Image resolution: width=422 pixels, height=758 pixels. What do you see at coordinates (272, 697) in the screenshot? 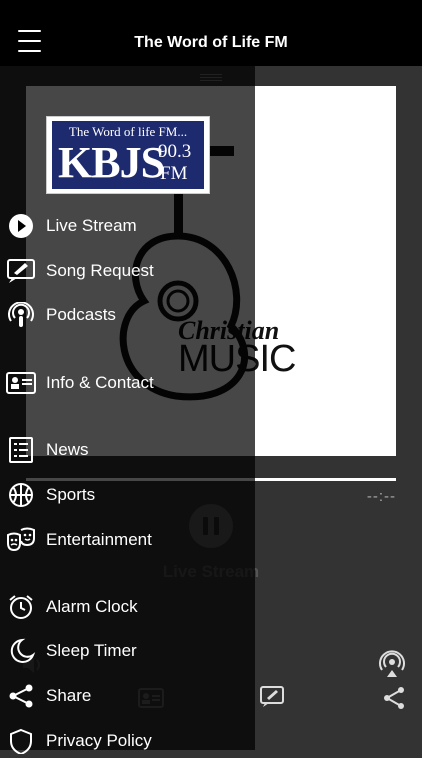
I see `song-request-icon` at bounding box center [272, 697].